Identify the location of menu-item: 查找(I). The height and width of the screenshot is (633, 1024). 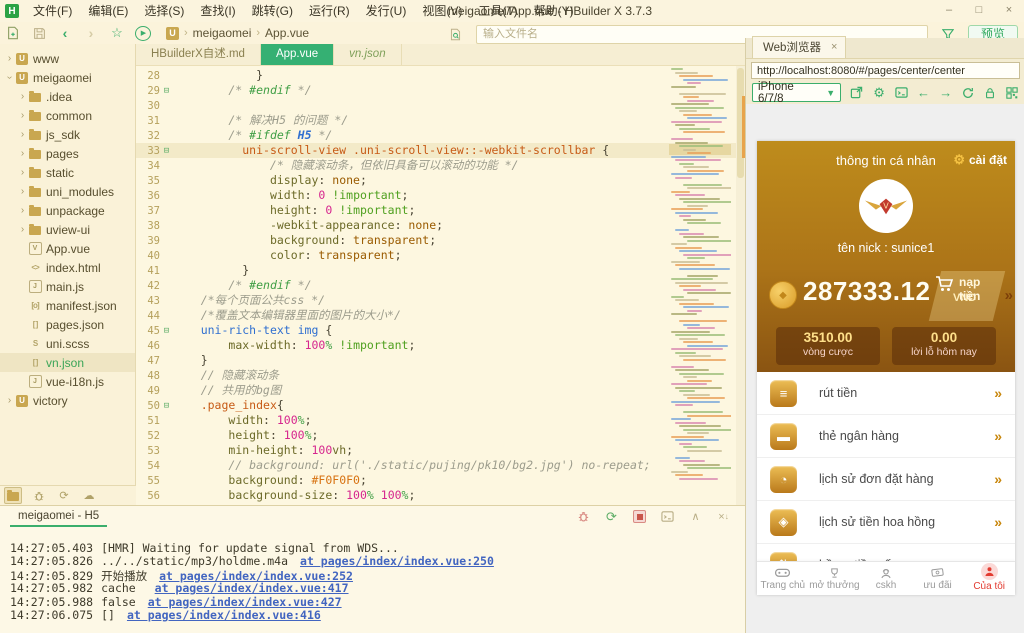
(217, 11).